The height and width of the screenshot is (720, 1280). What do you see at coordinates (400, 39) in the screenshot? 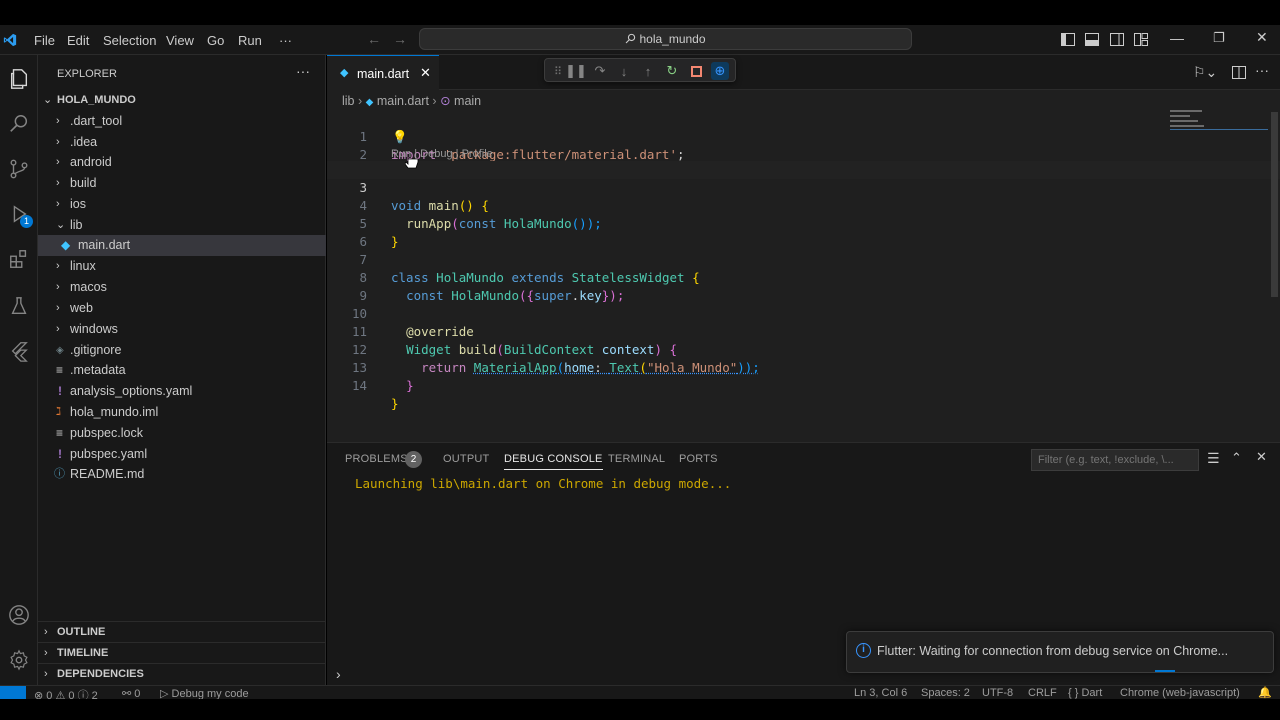
I see `nav-forward-icon: →` at bounding box center [400, 39].